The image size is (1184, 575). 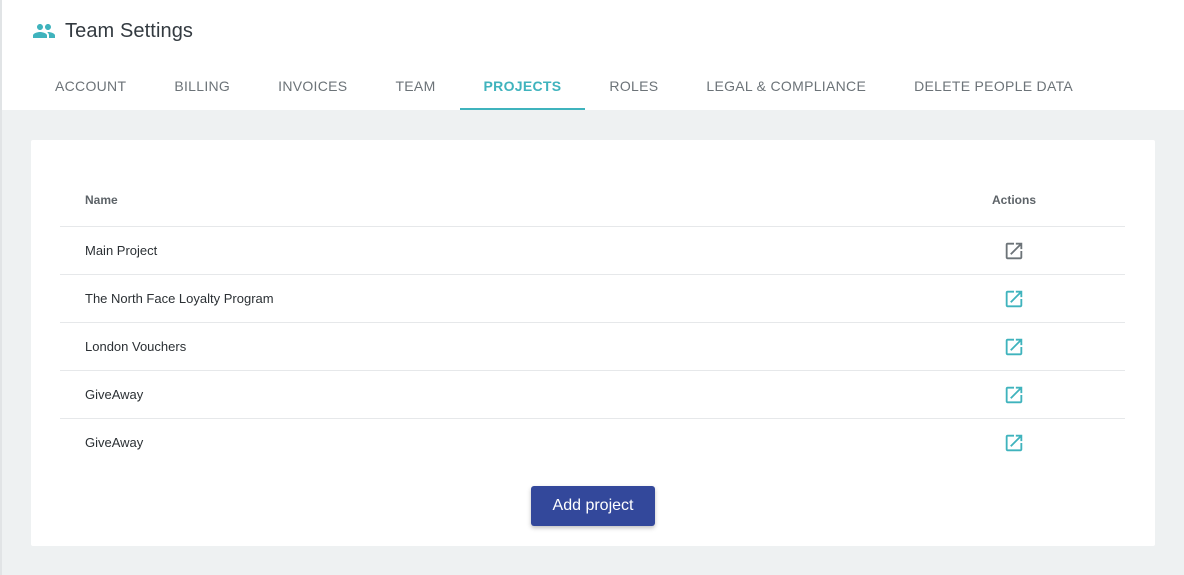 I want to click on column-header-name: Name, so click(x=101, y=200).